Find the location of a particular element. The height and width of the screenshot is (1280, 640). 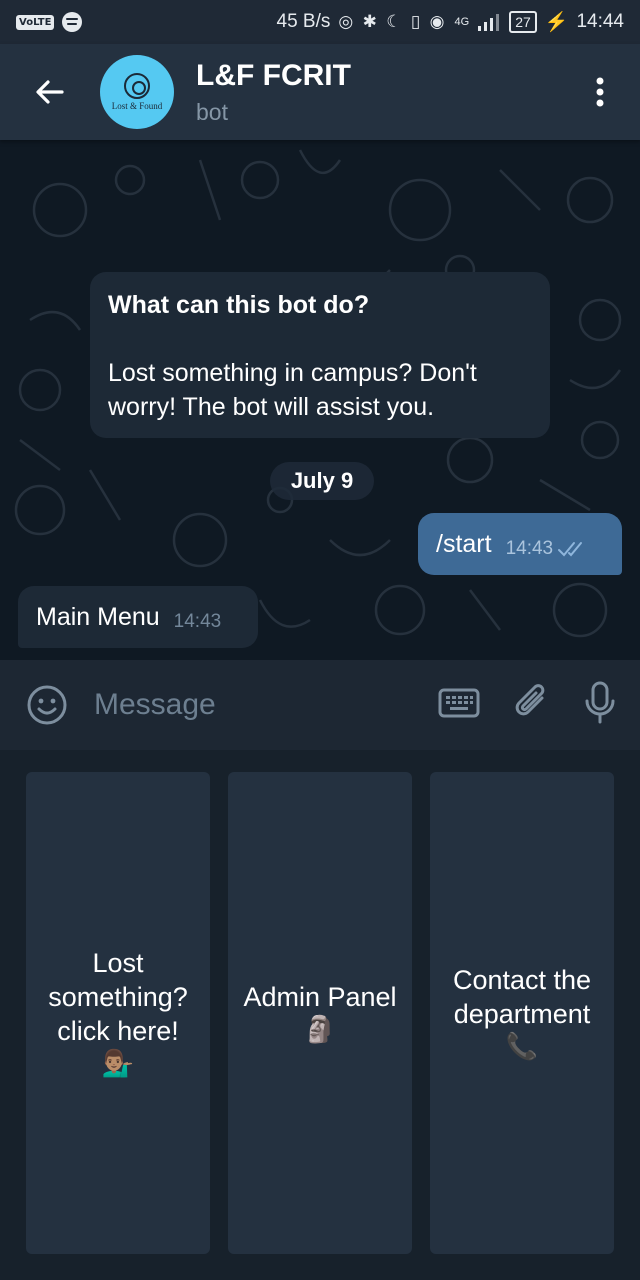

person-tipping-hand-icon: 💁🏽‍♂️ is located at coordinates (118, 1064).